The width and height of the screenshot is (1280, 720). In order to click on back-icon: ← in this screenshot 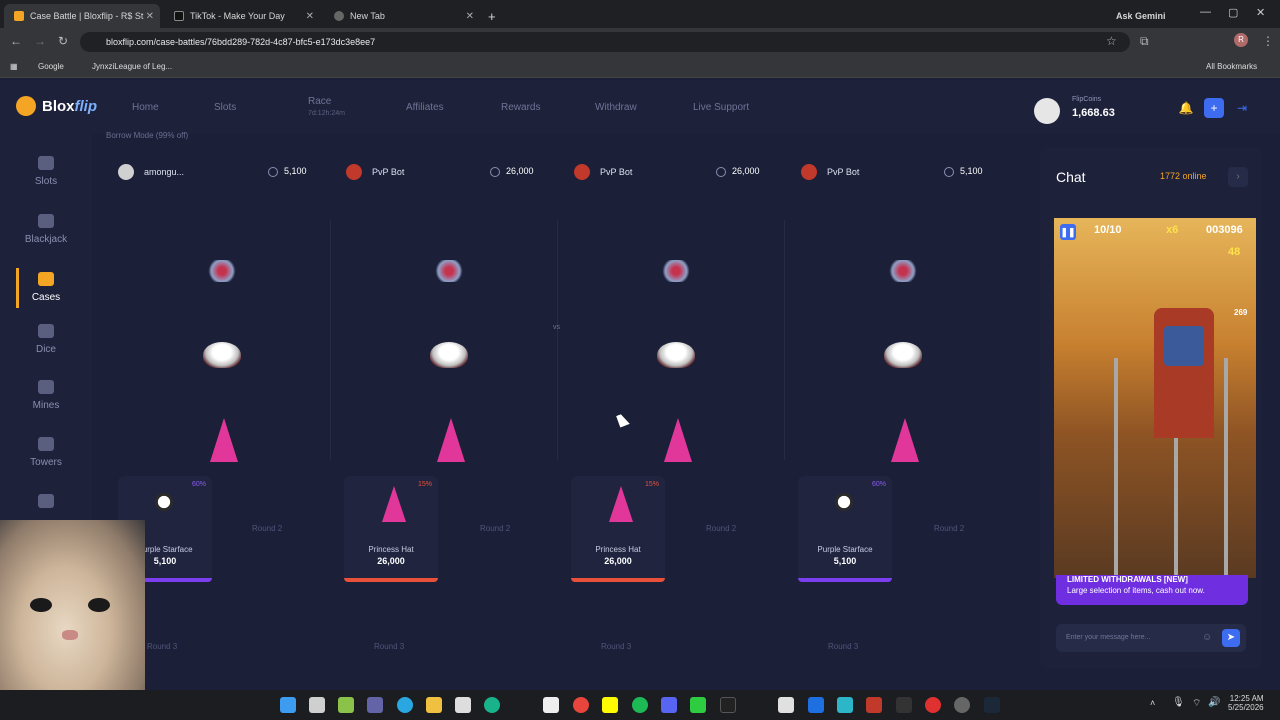, I will do `click(16, 41)`.